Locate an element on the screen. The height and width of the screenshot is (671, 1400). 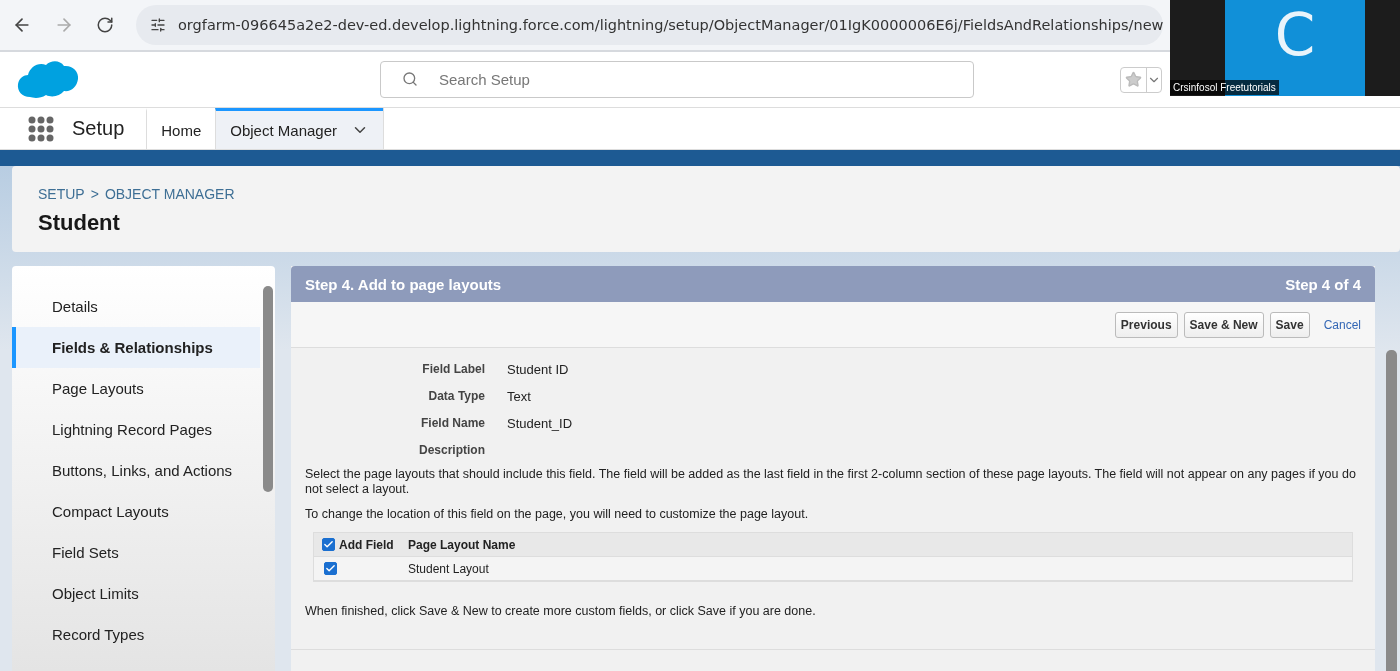
caret-icon is located at coordinates (1153, 79).